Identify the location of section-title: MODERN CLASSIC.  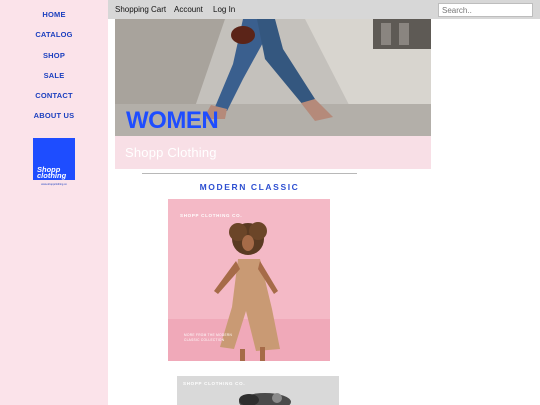
(249, 187).